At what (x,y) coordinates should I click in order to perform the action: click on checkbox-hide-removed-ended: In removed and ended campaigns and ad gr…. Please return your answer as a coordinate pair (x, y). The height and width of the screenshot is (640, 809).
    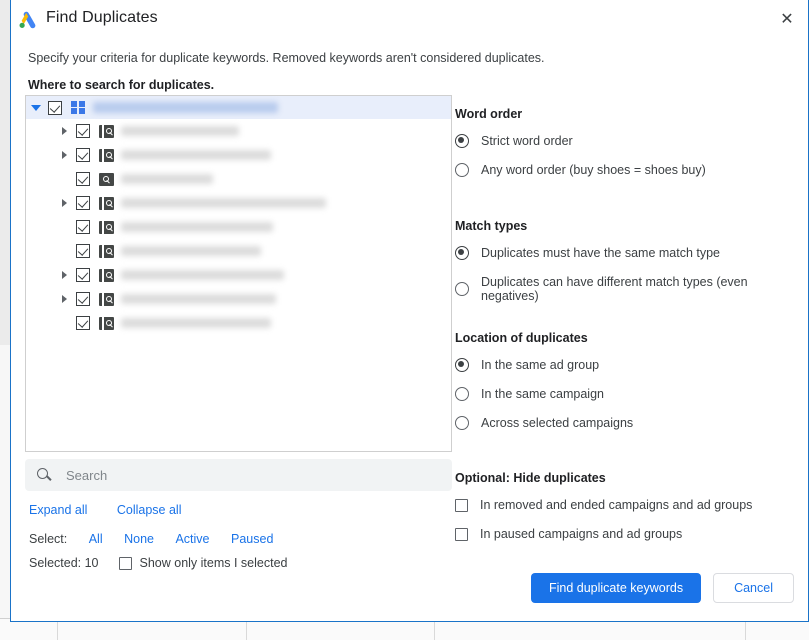
    Looking at the image, I should click on (603, 505).